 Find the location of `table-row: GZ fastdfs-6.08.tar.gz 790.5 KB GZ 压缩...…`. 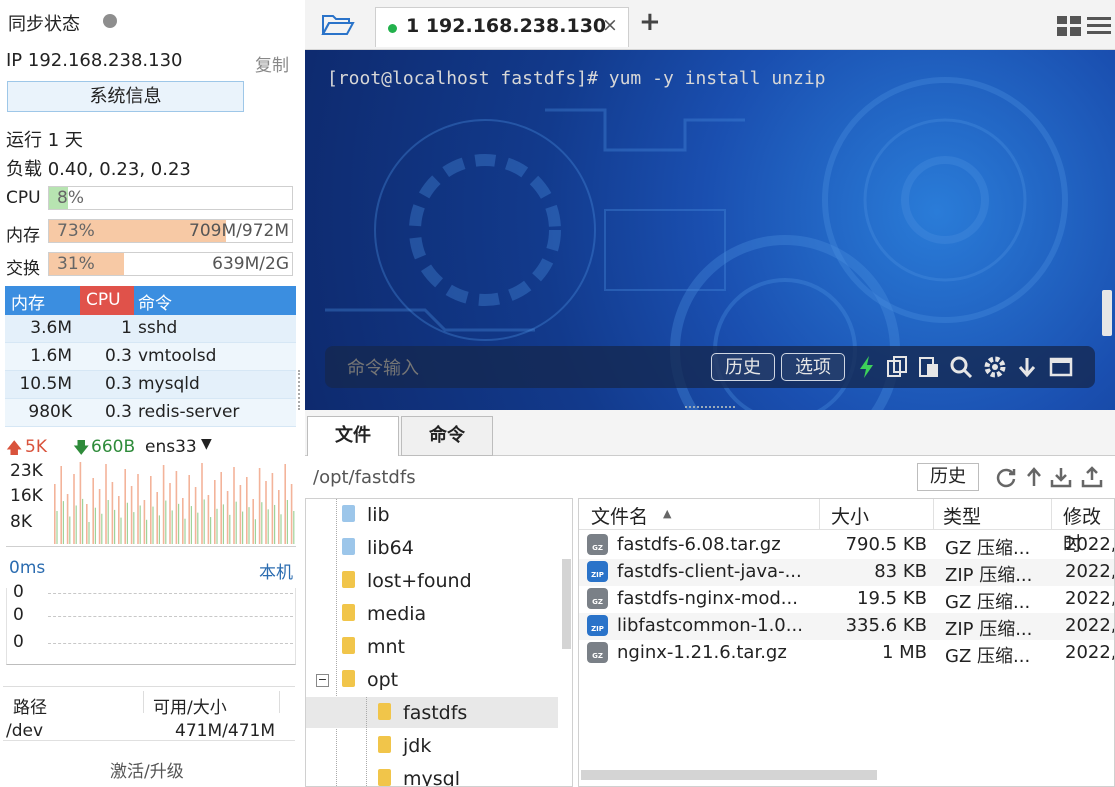

table-row: GZ fastdfs-6.08.tar.gz 790.5 KB GZ 压缩...… is located at coordinates (846, 545).